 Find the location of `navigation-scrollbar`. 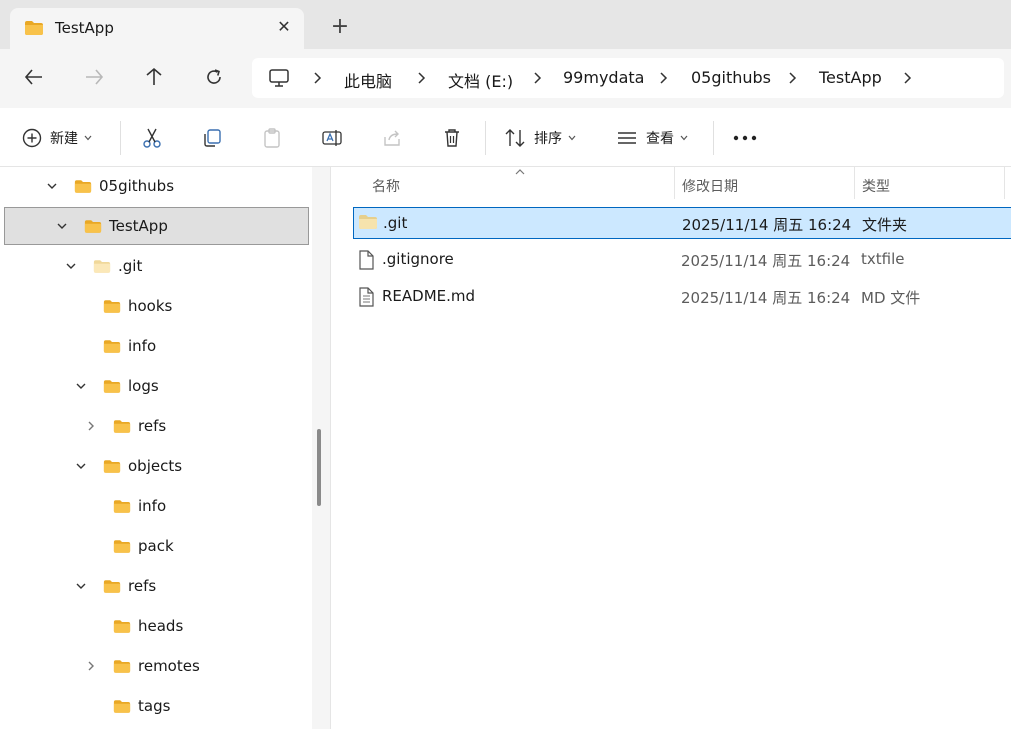

navigation-scrollbar is located at coordinates (321, 448).